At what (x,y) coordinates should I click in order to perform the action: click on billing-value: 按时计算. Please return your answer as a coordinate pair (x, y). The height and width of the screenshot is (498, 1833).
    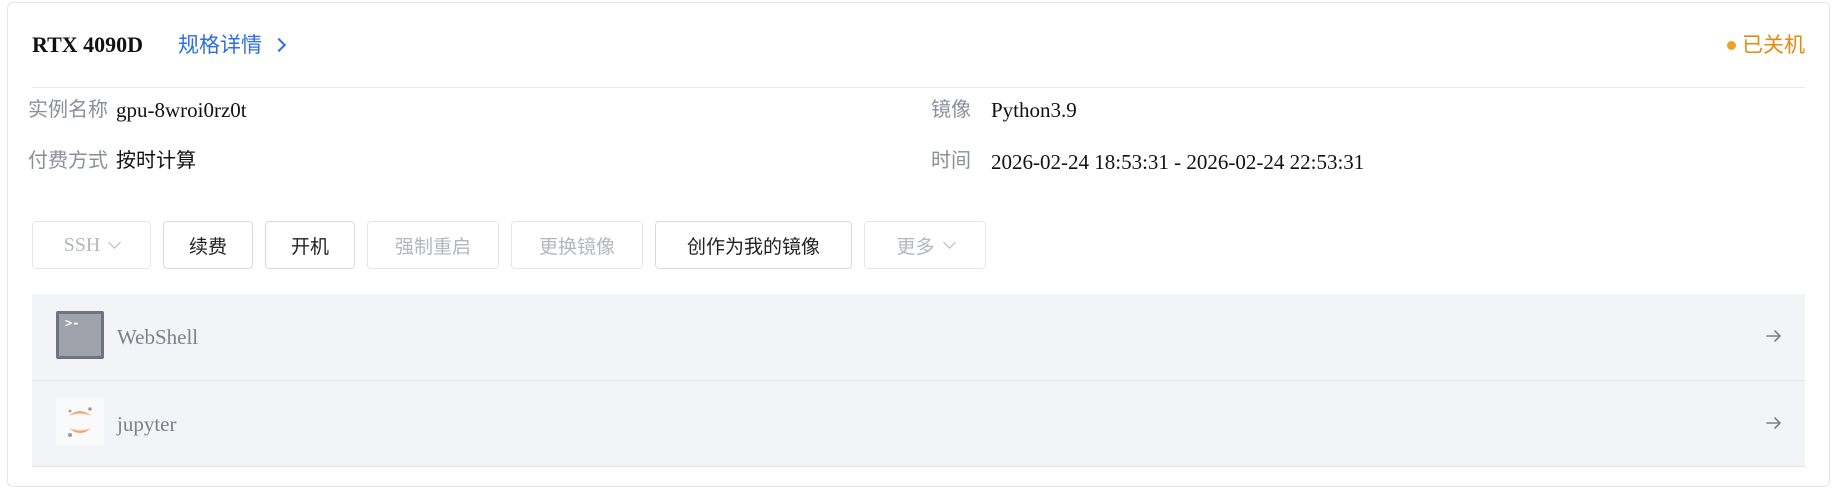
    Looking at the image, I should click on (156, 160).